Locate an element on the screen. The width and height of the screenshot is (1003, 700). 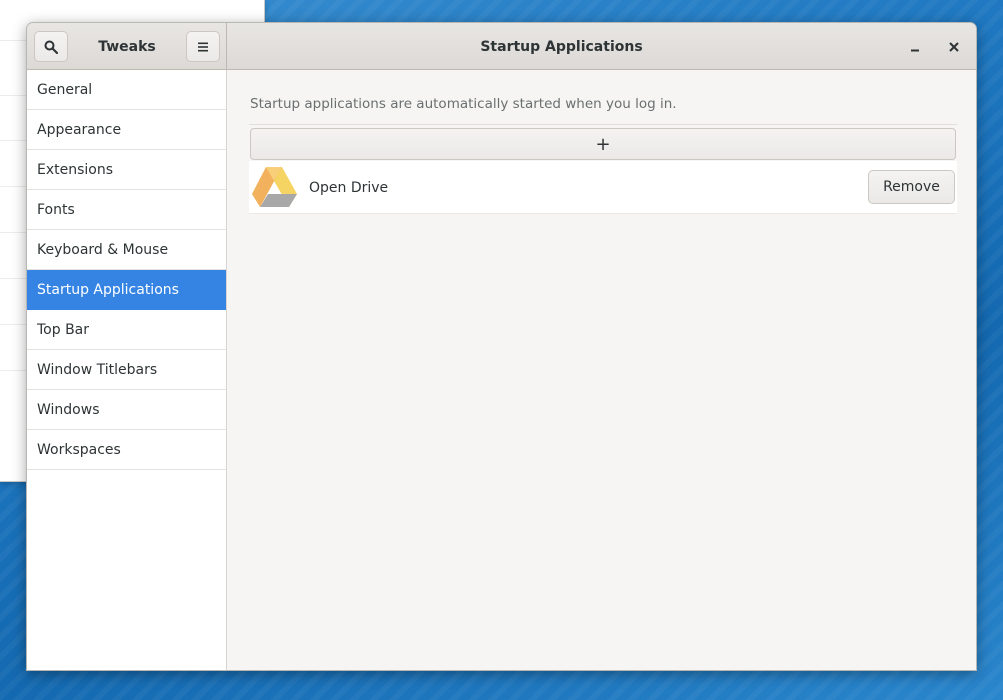
page-title: Startup Applications is located at coordinates (561, 46).